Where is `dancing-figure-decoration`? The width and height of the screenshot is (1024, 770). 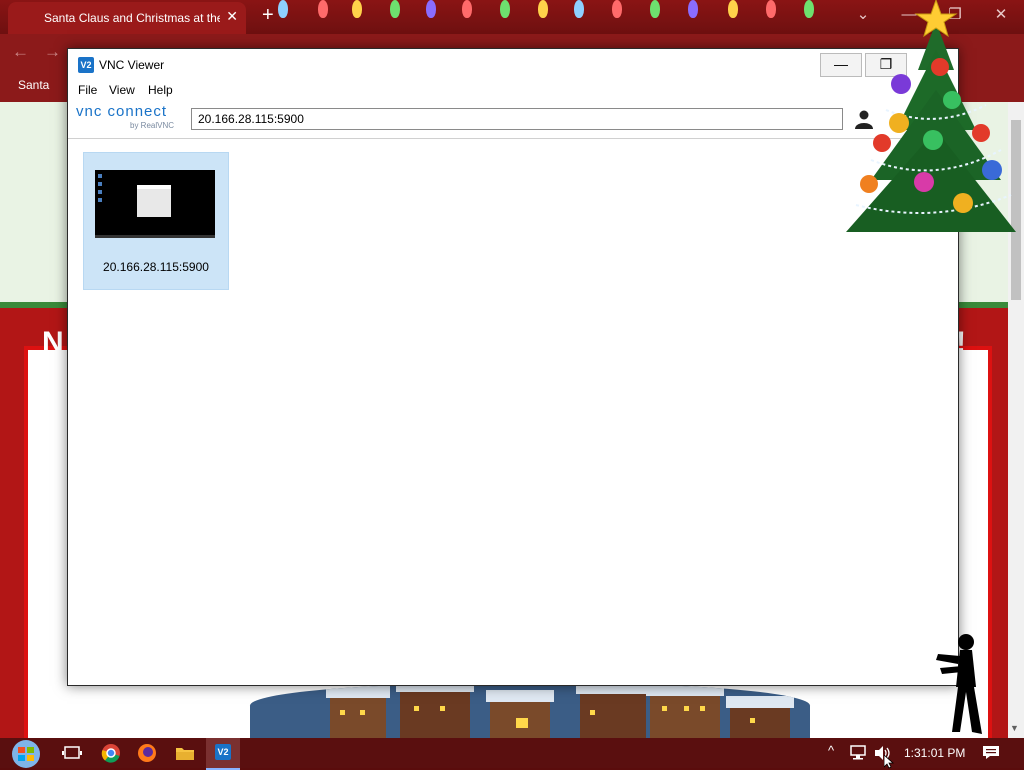
dancing-figure-decoration is located at coordinates (959, 684).